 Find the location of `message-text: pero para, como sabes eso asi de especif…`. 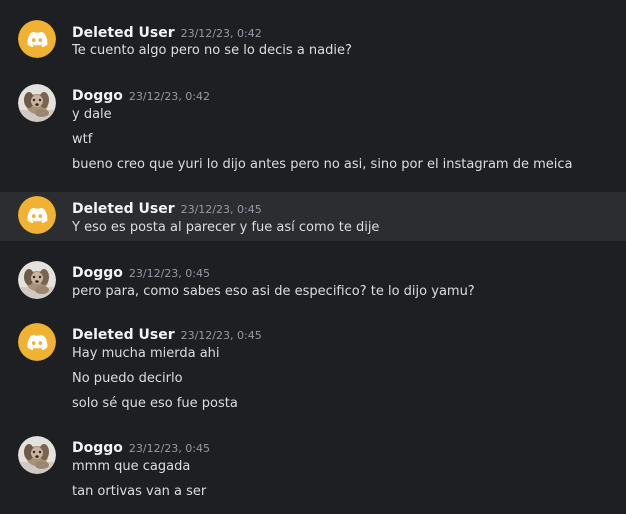

message-text: pero para, como sabes eso asi de especif… is located at coordinates (273, 291).